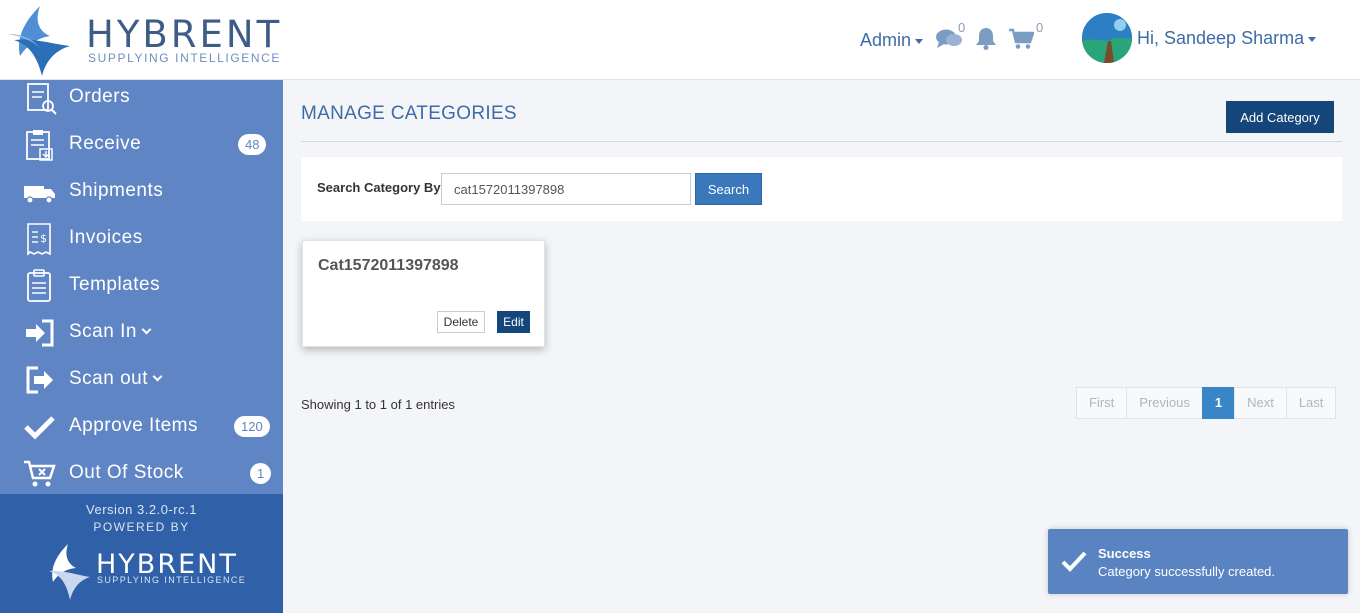 The image size is (1360, 613). What do you see at coordinates (461, 322) in the screenshot?
I see `delete-button: Delete` at bounding box center [461, 322].